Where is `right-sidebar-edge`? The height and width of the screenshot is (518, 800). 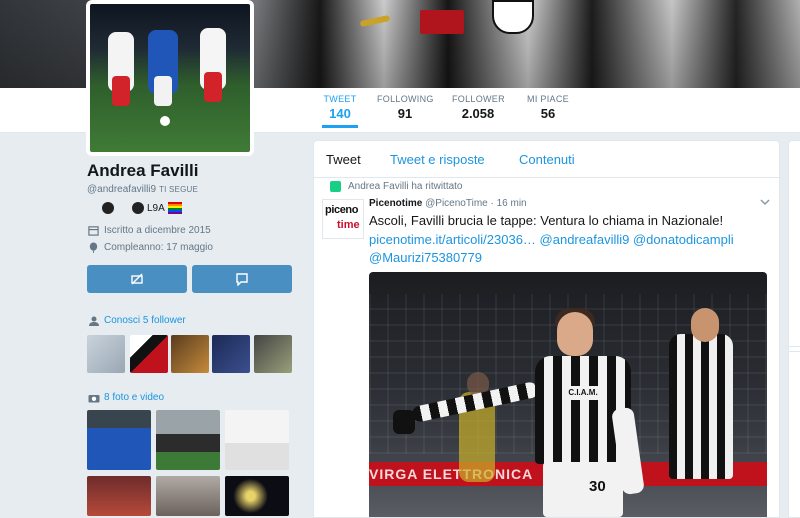 right-sidebar-edge is located at coordinates (794, 329).